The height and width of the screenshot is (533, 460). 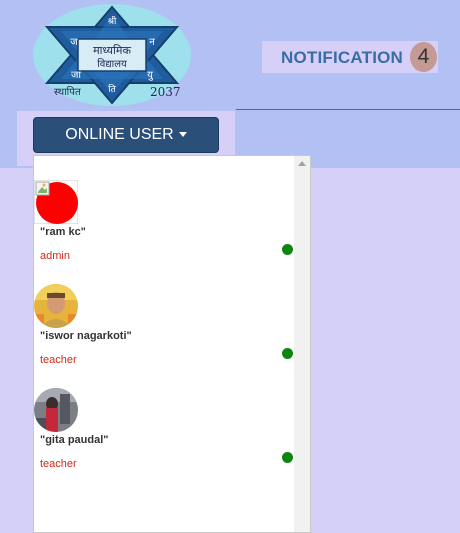 I want to click on logo-letter-bottom: ति, so click(x=112, y=89).